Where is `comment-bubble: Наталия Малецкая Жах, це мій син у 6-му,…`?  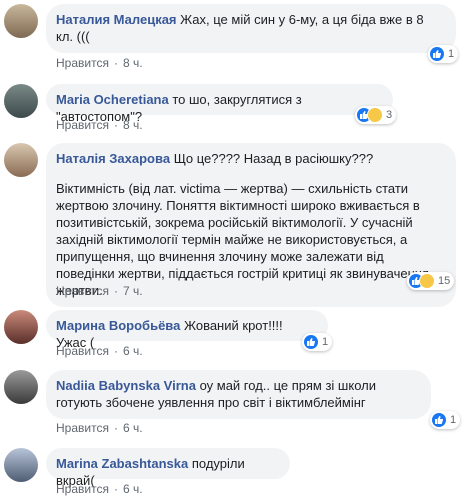
comment-bubble: Наталия Малецкая Жах, це мій син у 6-му,… is located at coordinates (251, 28).